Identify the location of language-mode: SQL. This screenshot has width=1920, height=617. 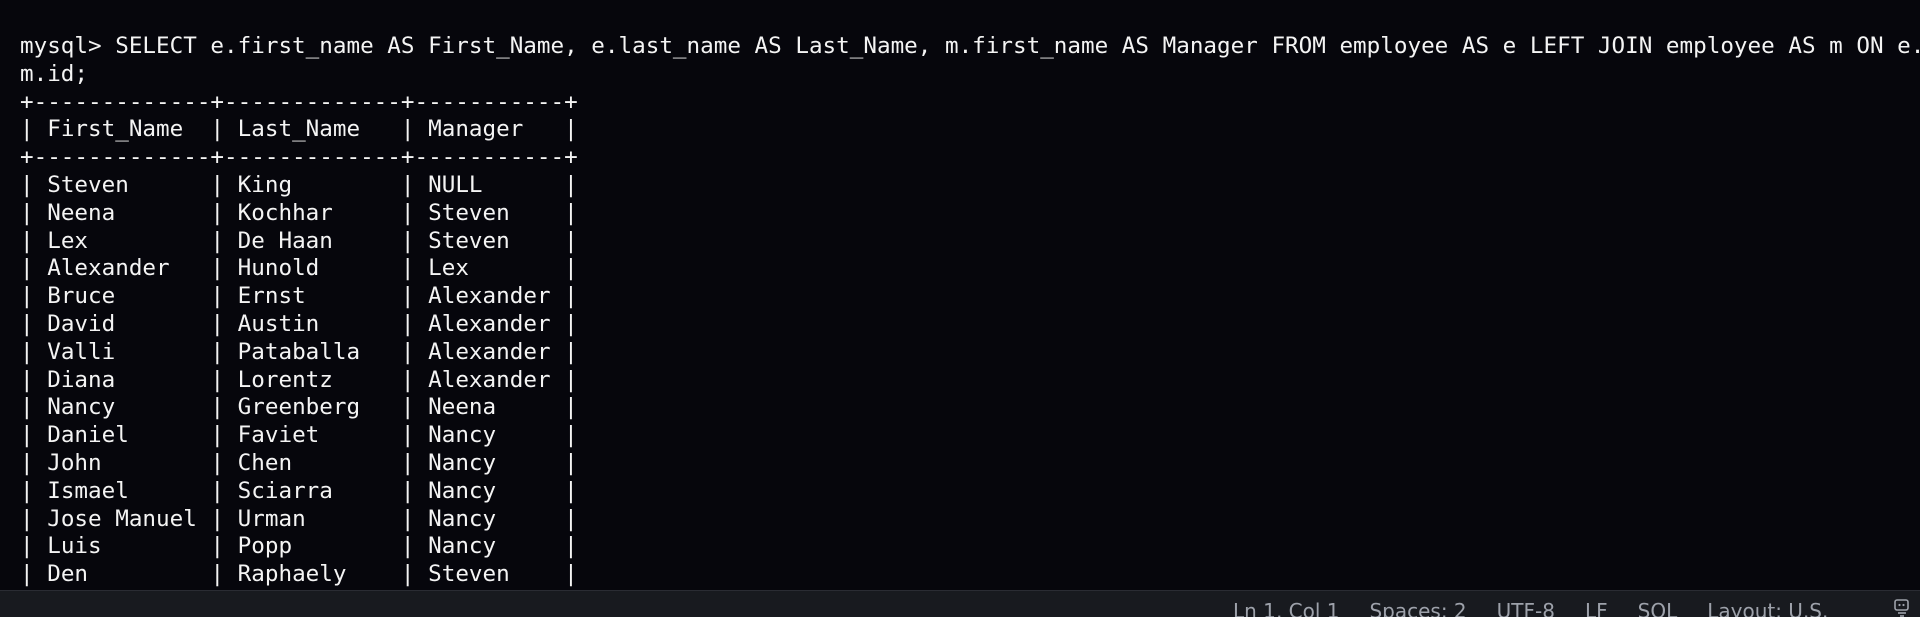
(1658, 608).